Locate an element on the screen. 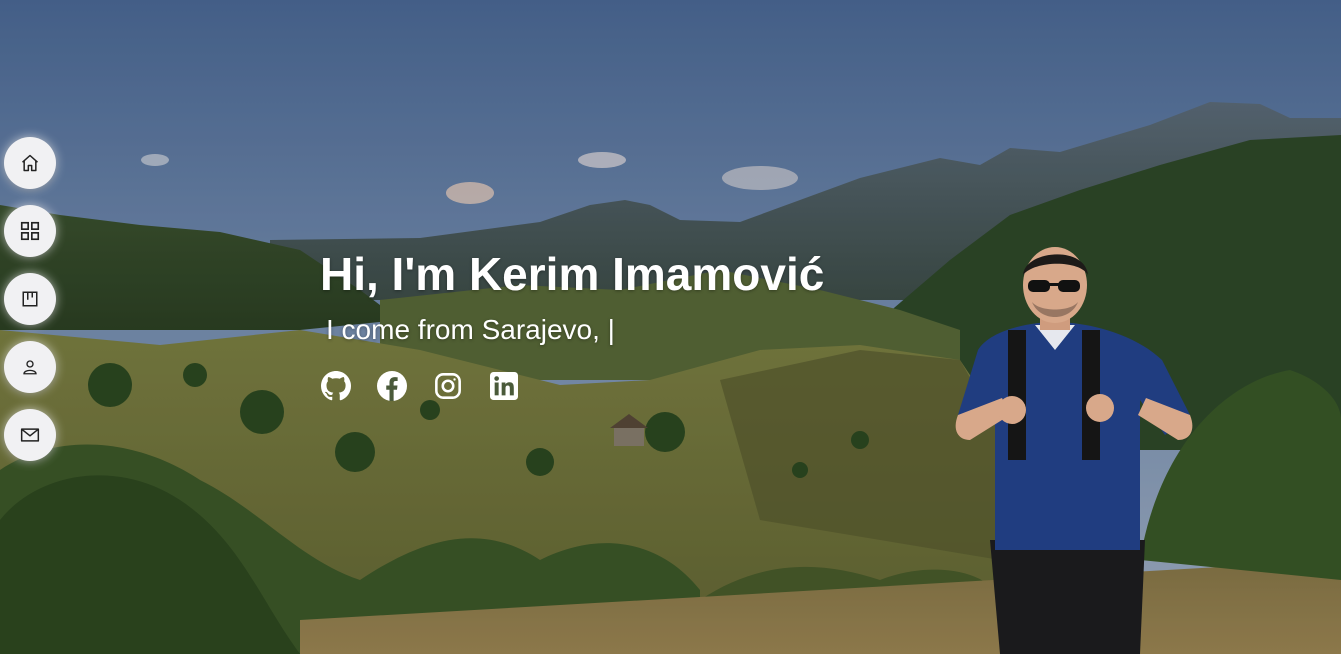  nav-about-button is located at coordinates (30, 367).